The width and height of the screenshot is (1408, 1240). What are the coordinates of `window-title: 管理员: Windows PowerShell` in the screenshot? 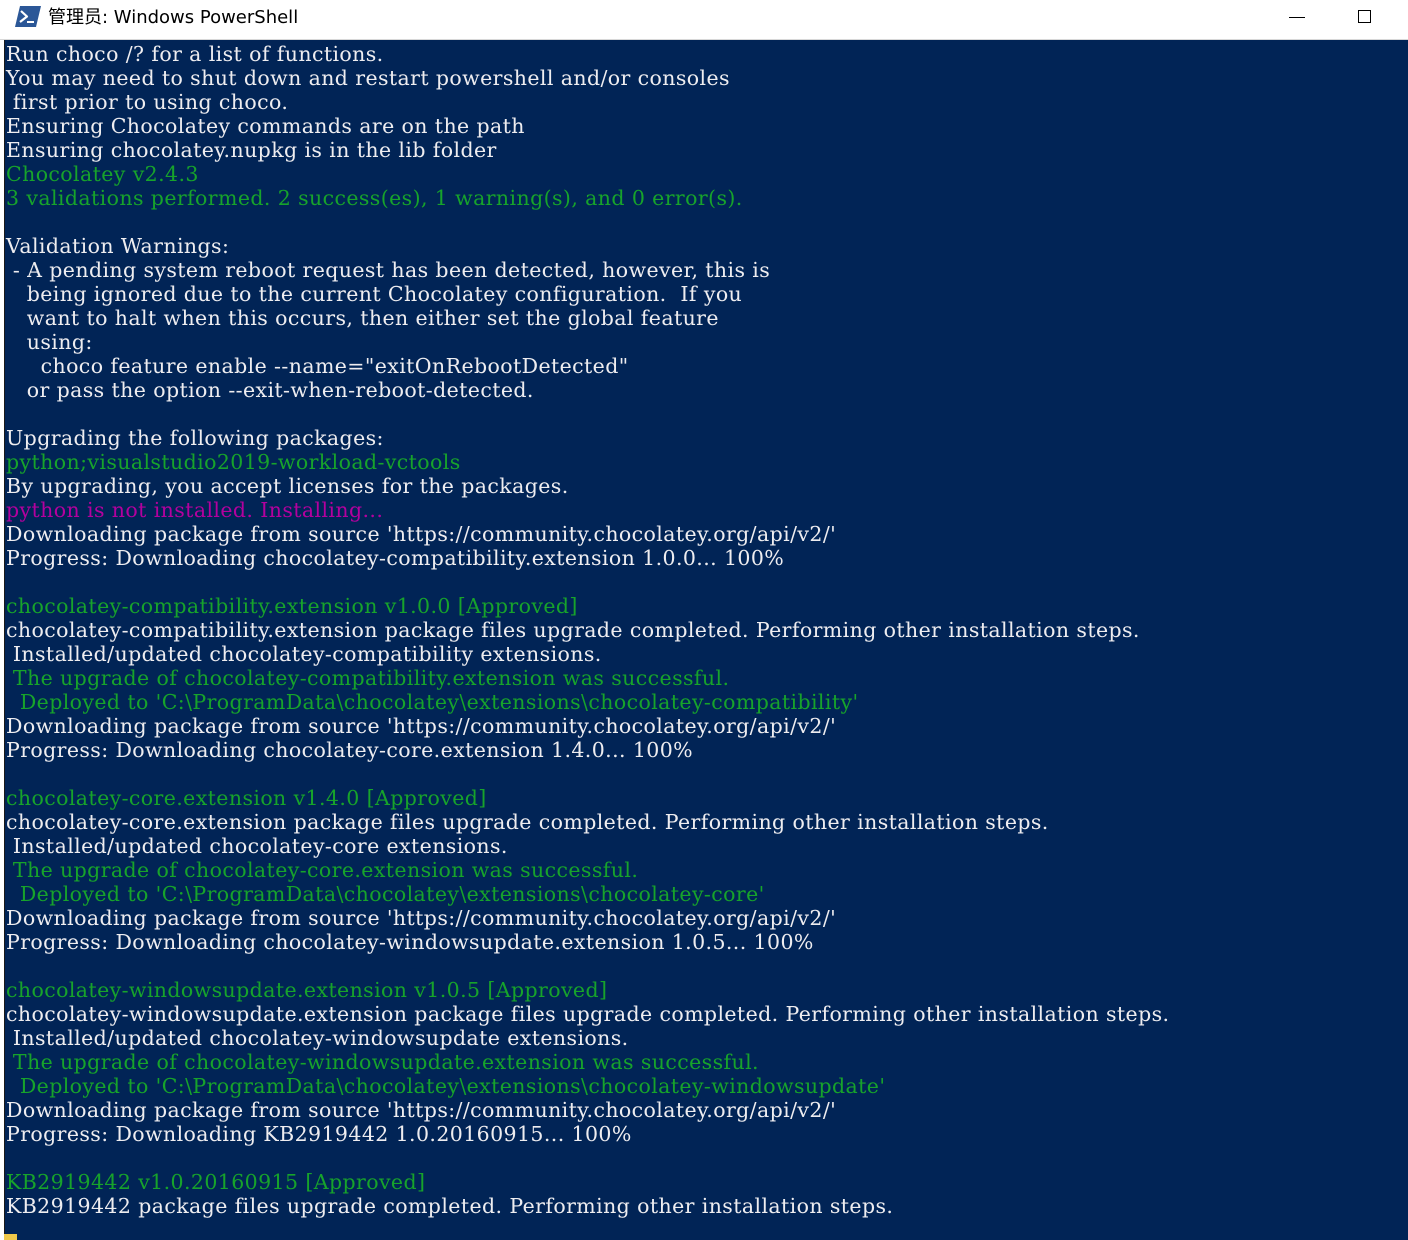 It's located at (173, 17).